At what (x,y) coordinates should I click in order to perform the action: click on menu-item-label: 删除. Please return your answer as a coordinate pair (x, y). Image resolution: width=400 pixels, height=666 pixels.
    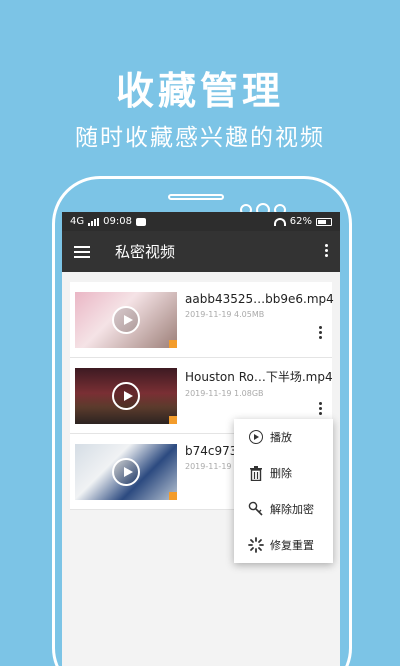
    Looking at the image, I should click on (281, 473).